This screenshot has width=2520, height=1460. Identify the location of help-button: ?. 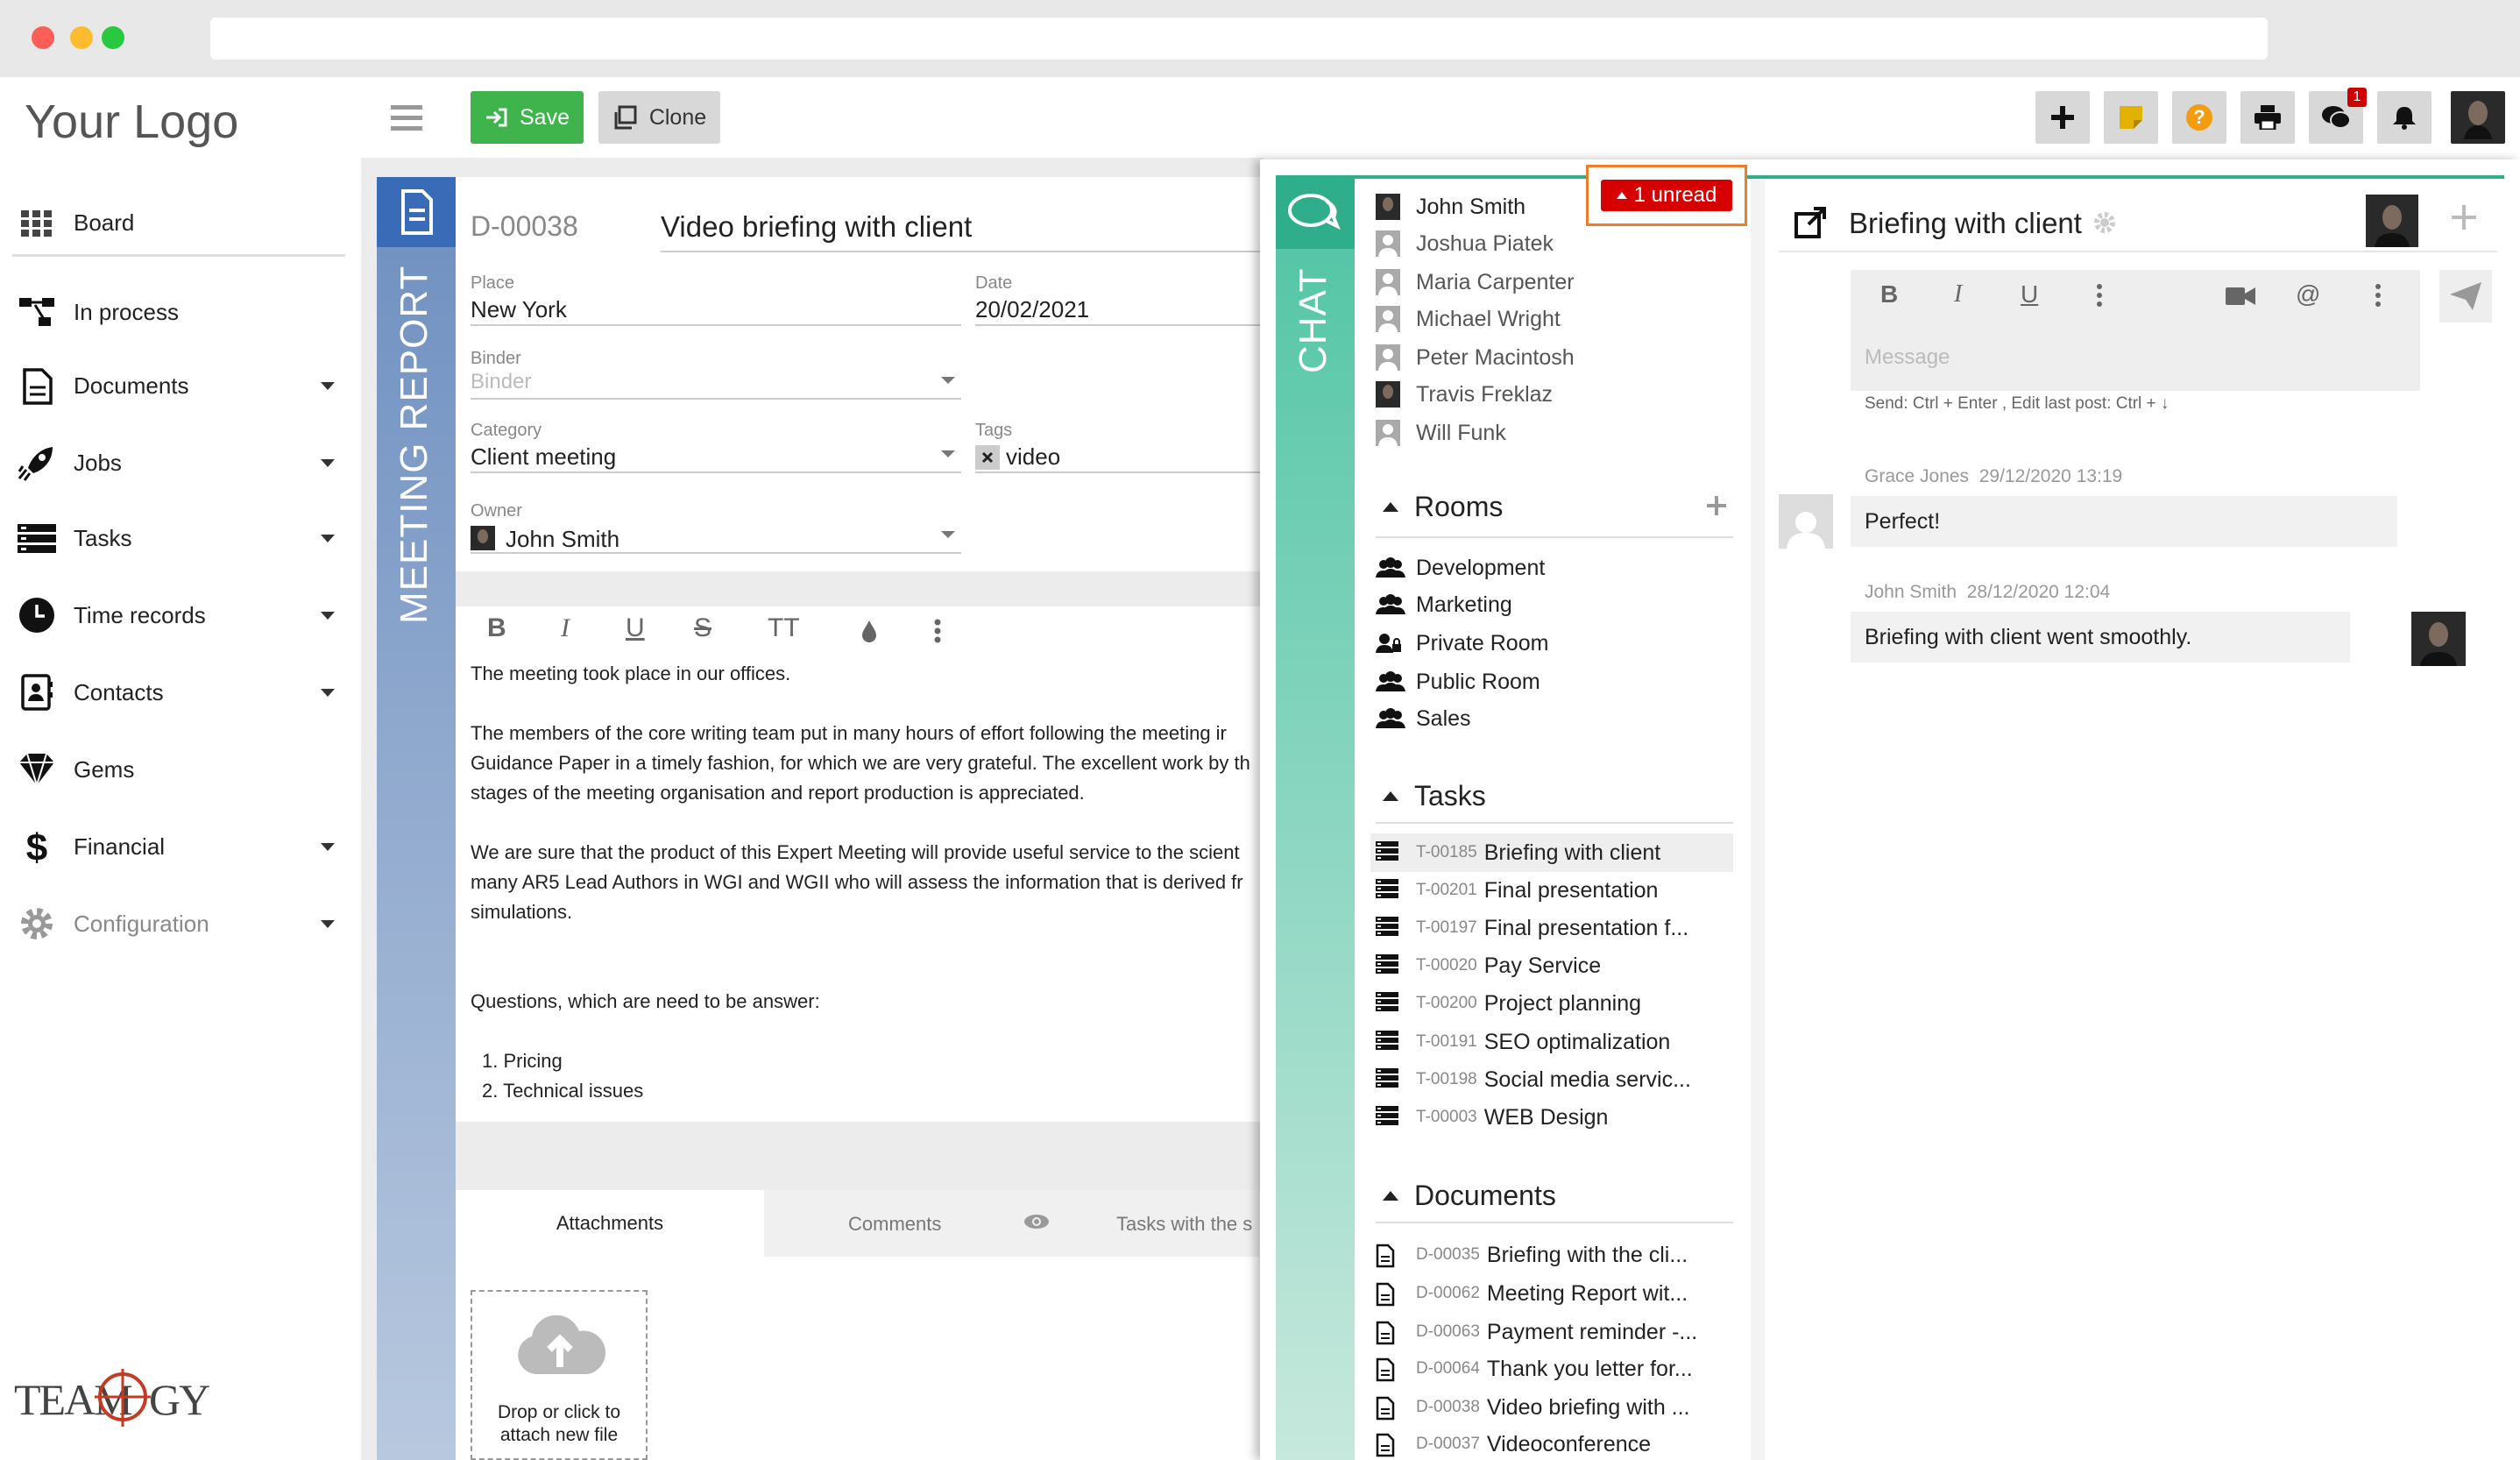
(2199, 117).